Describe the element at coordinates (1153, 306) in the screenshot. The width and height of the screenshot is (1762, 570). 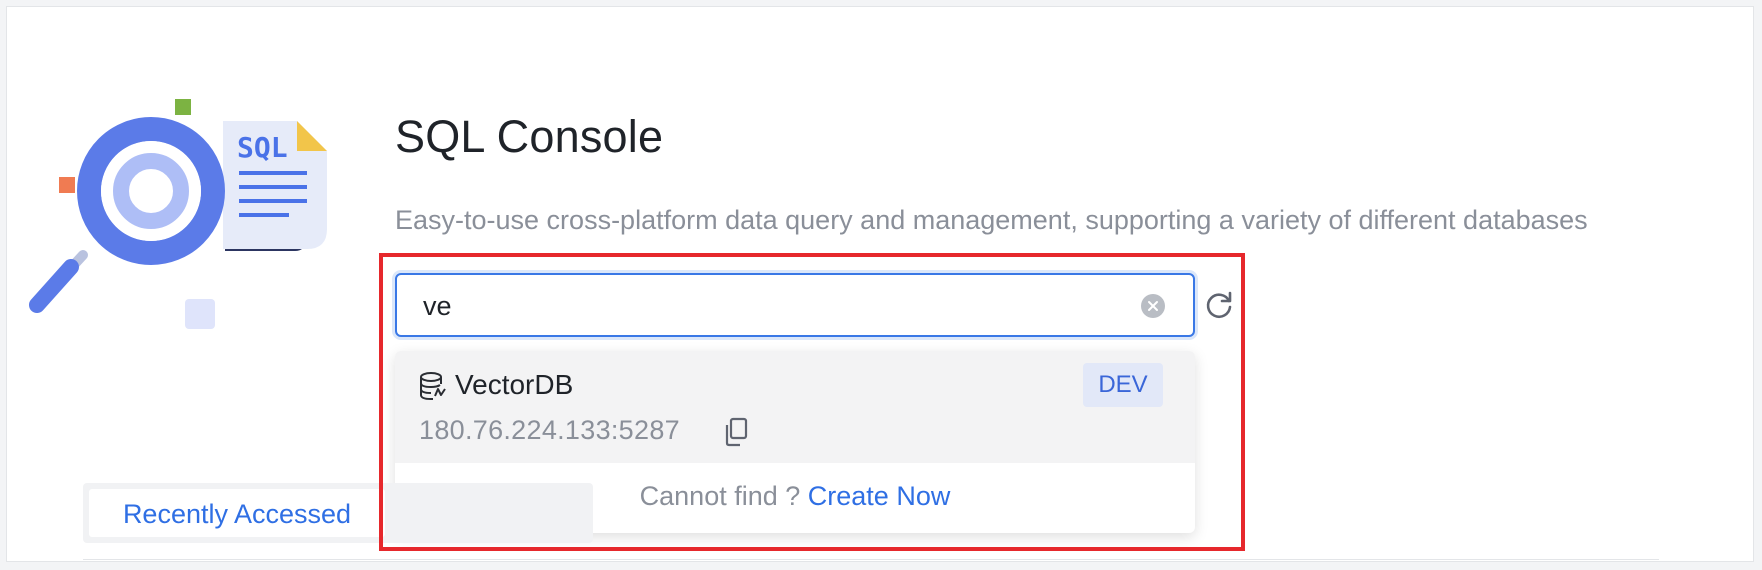
I see `clear-circle-icon` at that location.